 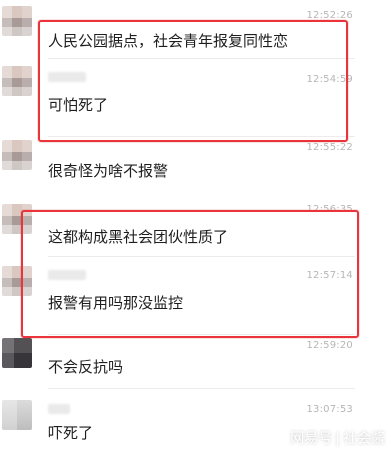 I want to click on message-text: 人民公园据点，社会青年报复同性恋, so click(x=168, y=41).